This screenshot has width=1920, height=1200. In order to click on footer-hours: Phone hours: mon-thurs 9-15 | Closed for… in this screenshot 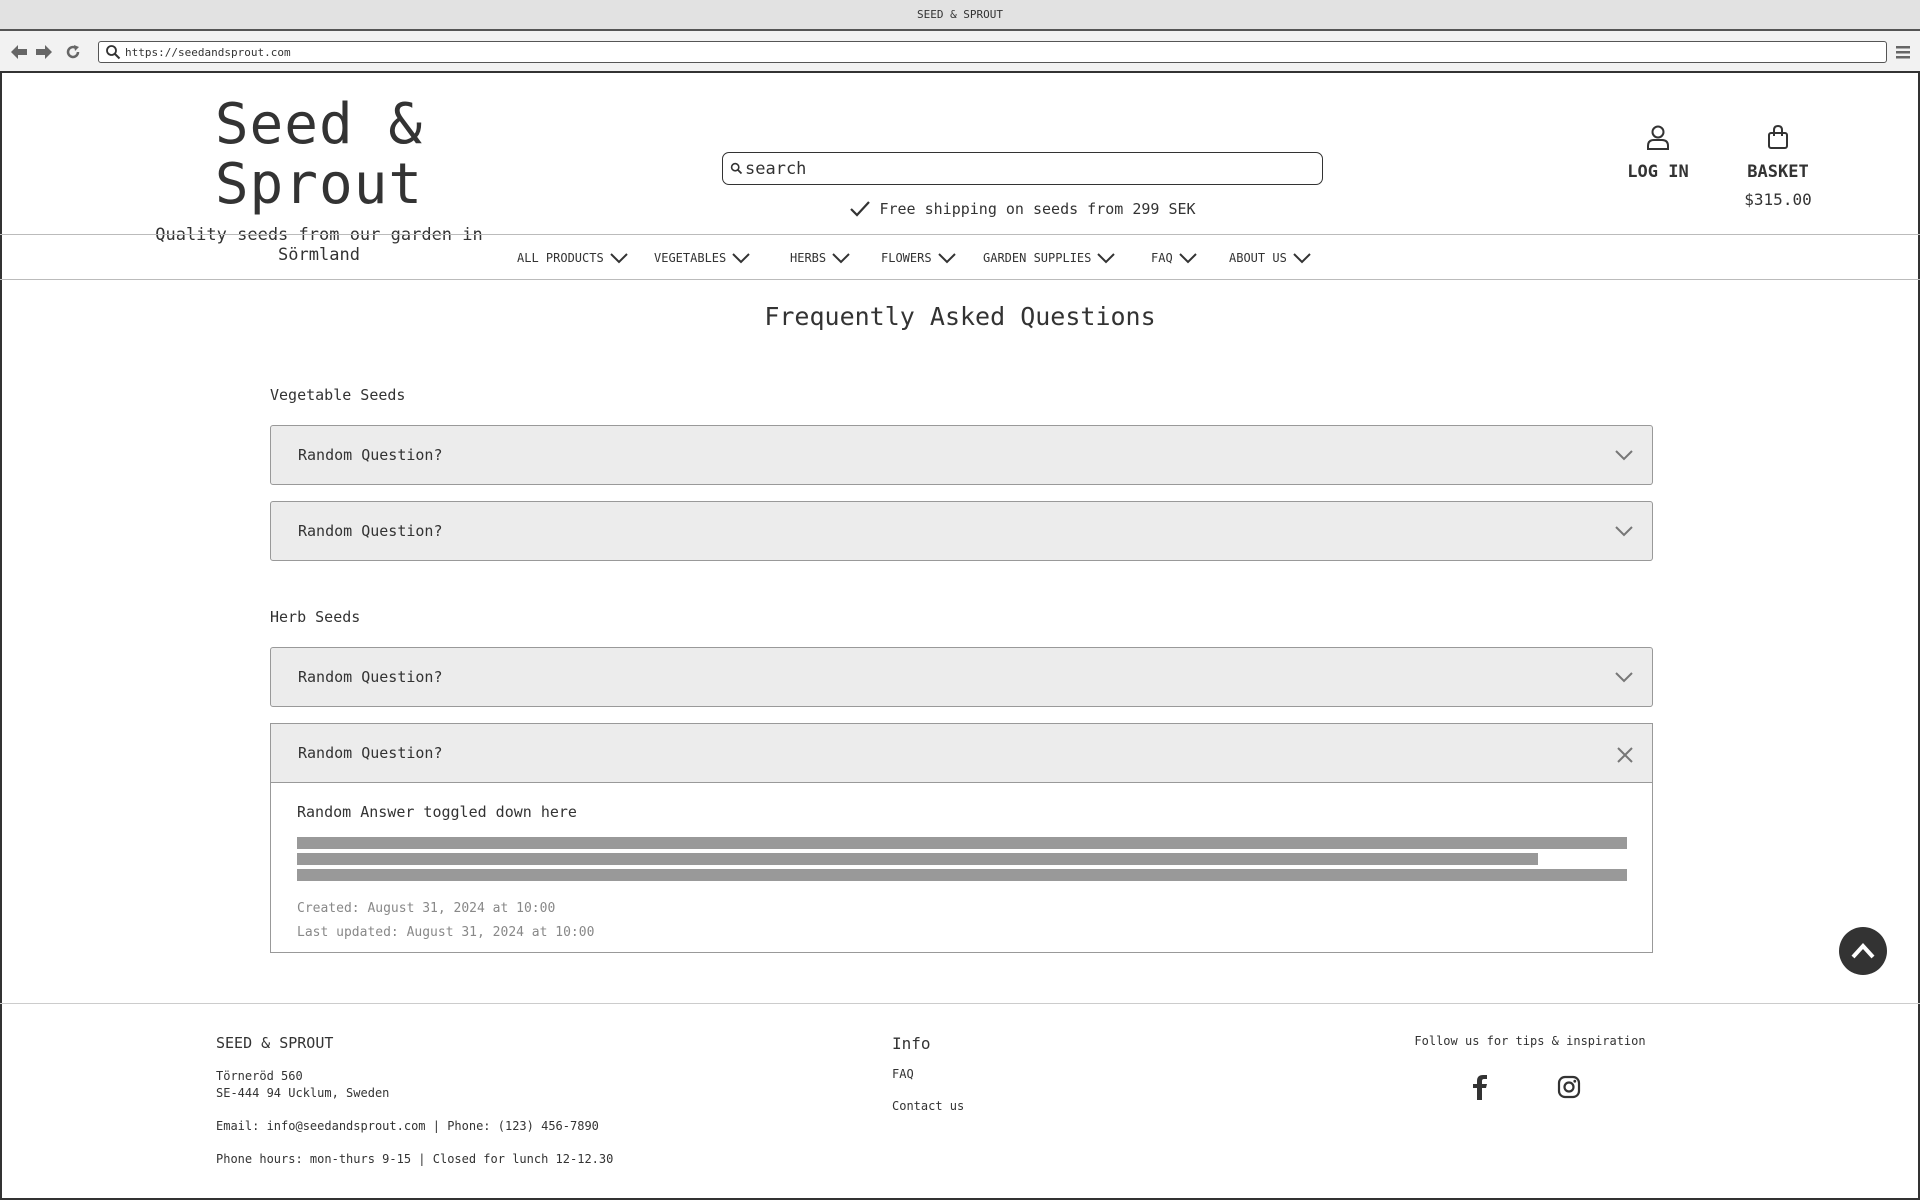, I will do `click(415, 1159)`.